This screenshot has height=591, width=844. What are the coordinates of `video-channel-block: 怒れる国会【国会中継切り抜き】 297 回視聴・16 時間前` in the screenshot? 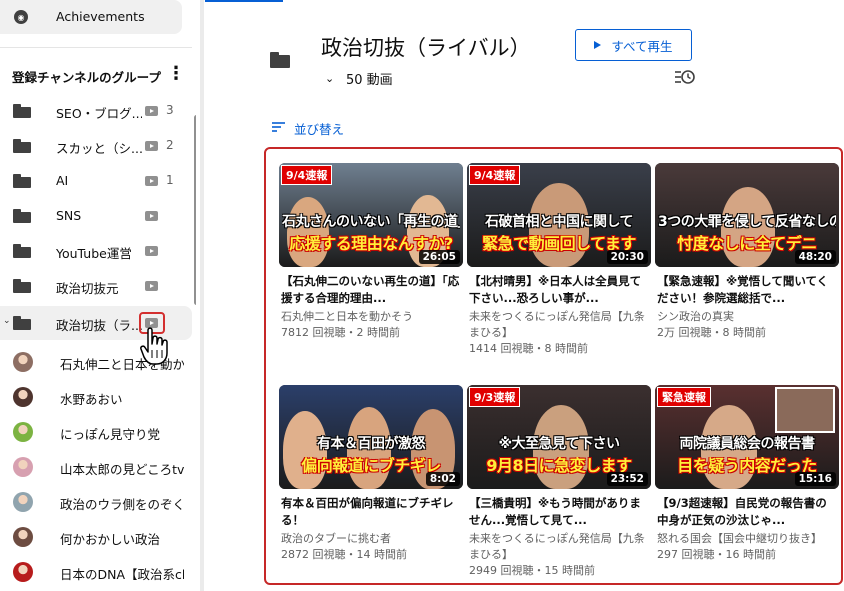 It's located at (747, 547).